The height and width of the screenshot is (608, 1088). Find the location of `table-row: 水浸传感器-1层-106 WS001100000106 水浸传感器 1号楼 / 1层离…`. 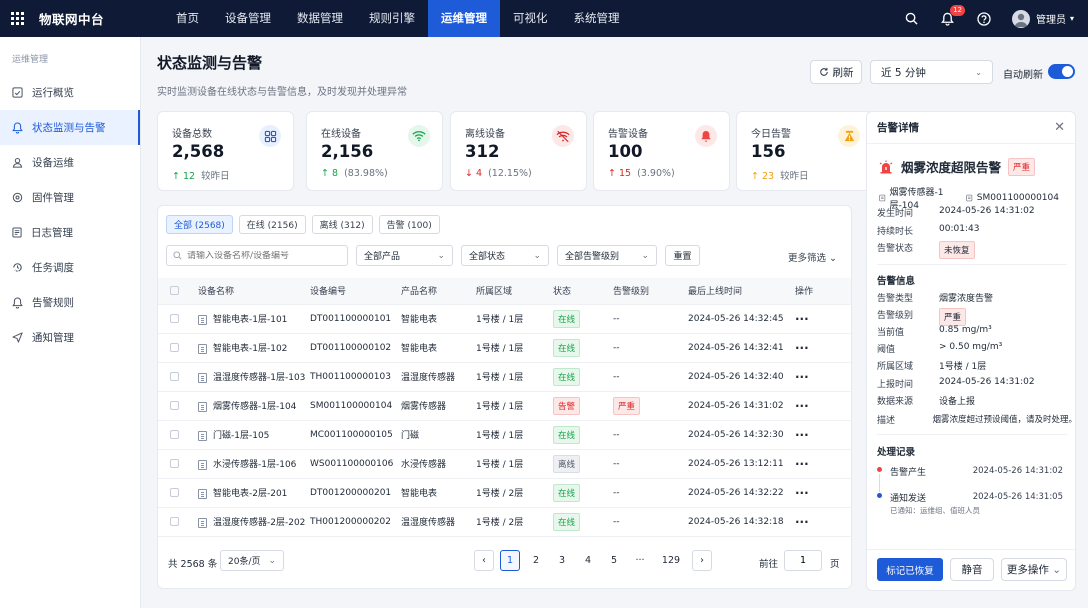

table-row: 水浸传感器-1层-106 WS001100000106 水浸传感器 1号楼 / 1层离… is located at coordinates (504, 464).